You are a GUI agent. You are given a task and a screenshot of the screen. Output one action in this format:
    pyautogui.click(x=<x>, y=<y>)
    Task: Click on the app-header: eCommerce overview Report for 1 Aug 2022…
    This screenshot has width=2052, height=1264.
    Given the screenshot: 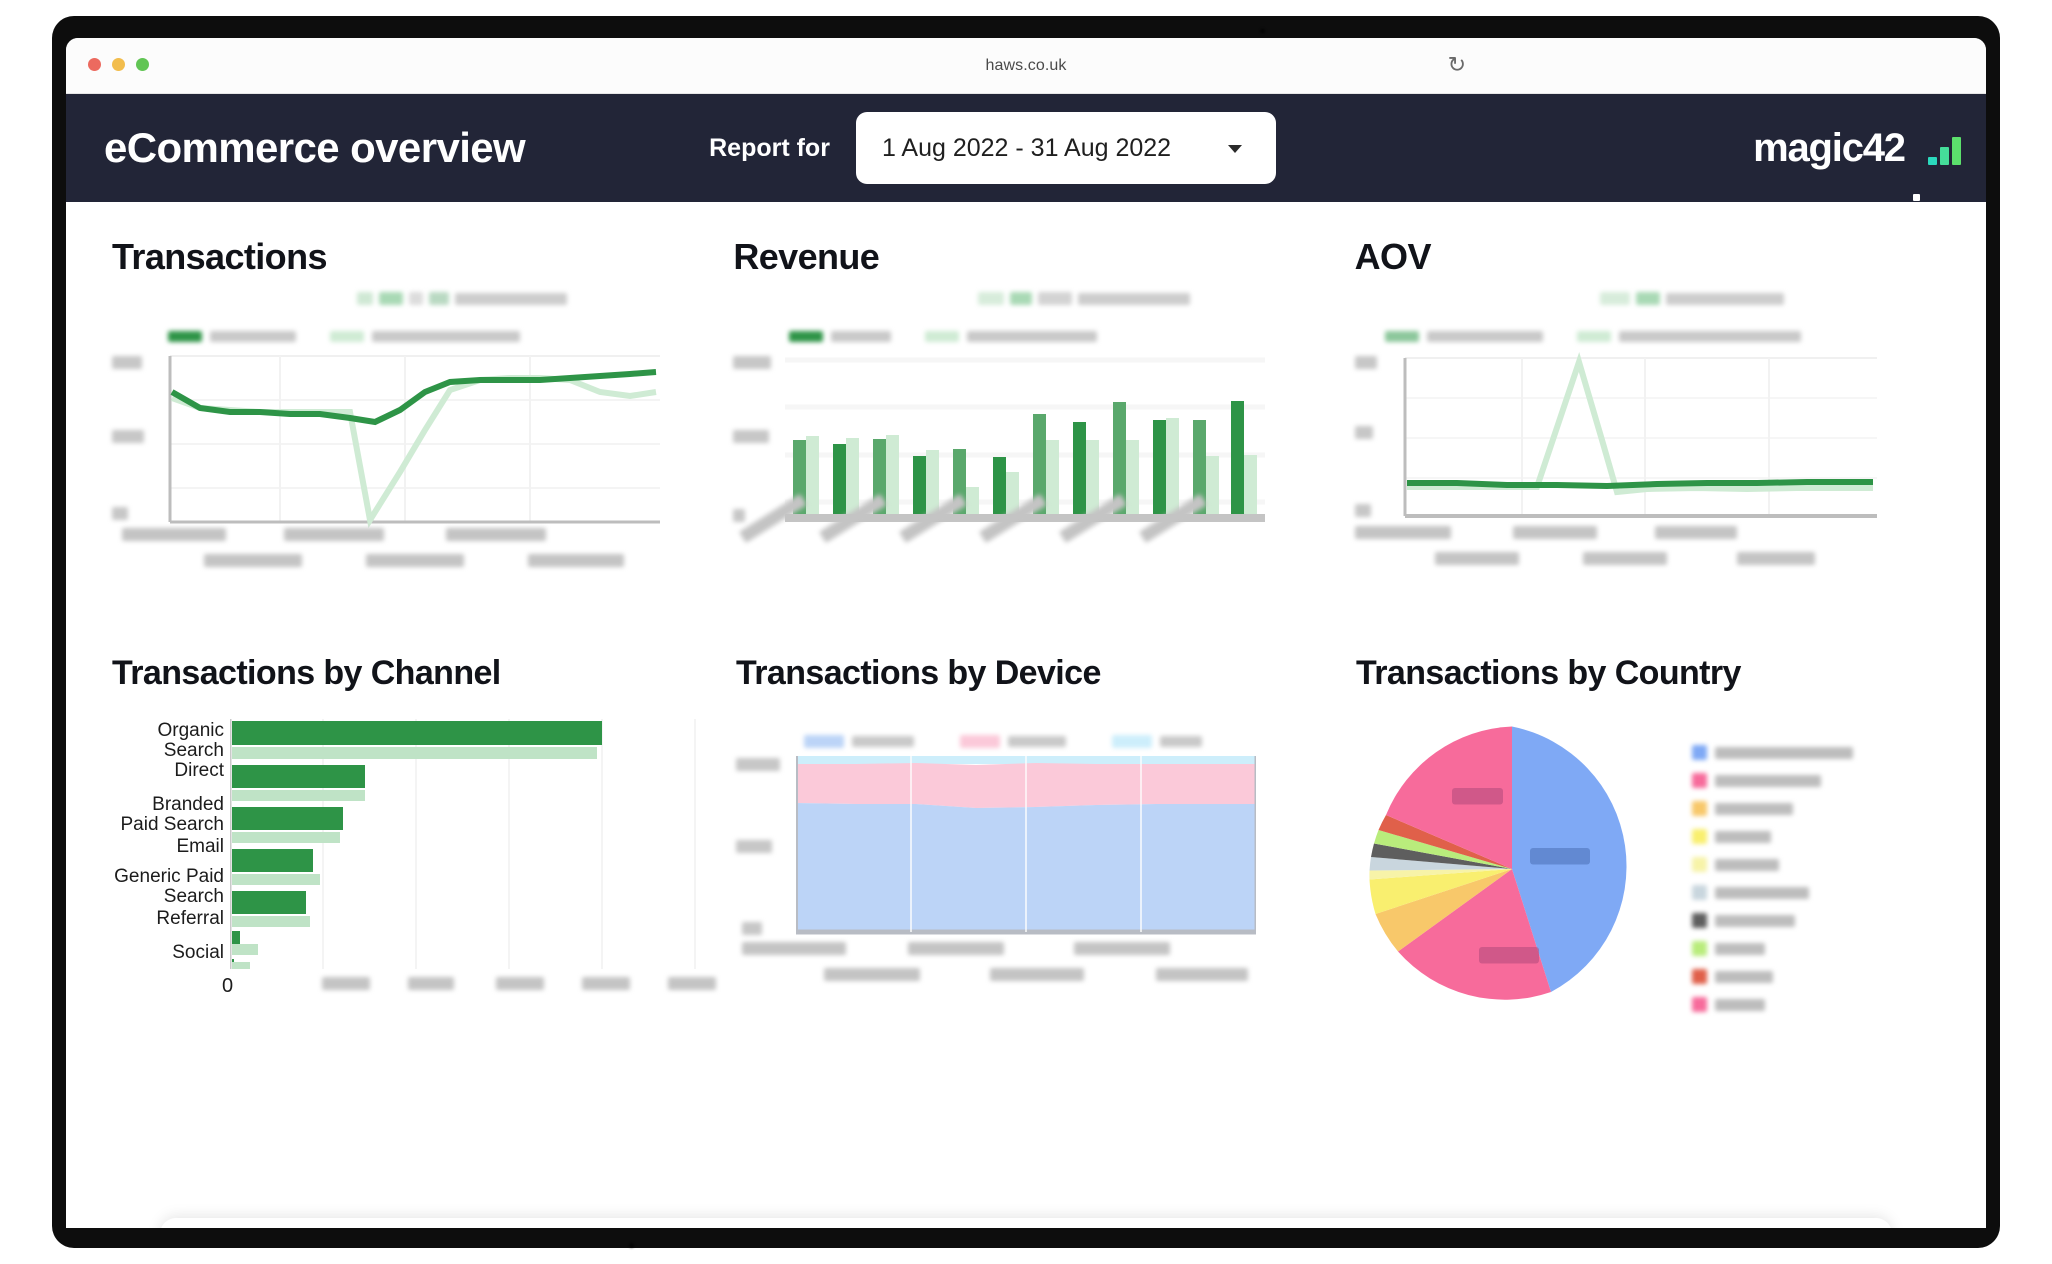 What is the action you would take?
    pyautogui.click(x=1026, y=148)
    